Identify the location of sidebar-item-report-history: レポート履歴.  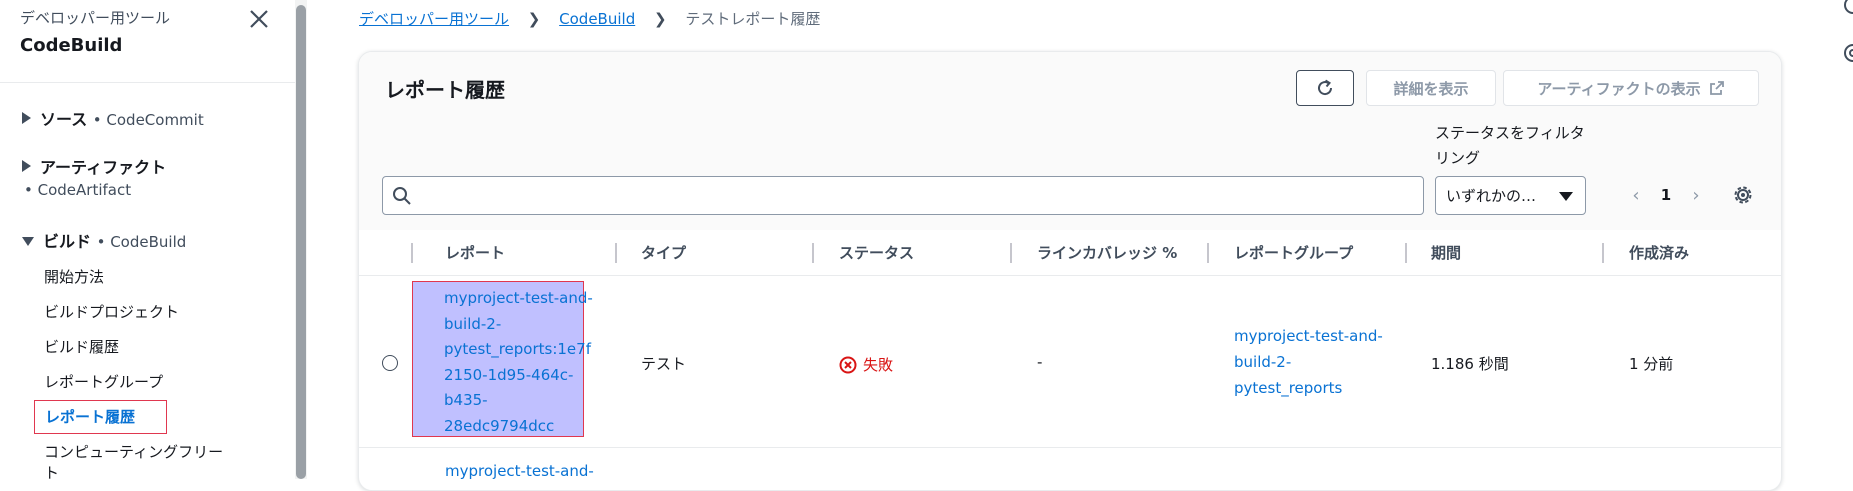
(100, 417).